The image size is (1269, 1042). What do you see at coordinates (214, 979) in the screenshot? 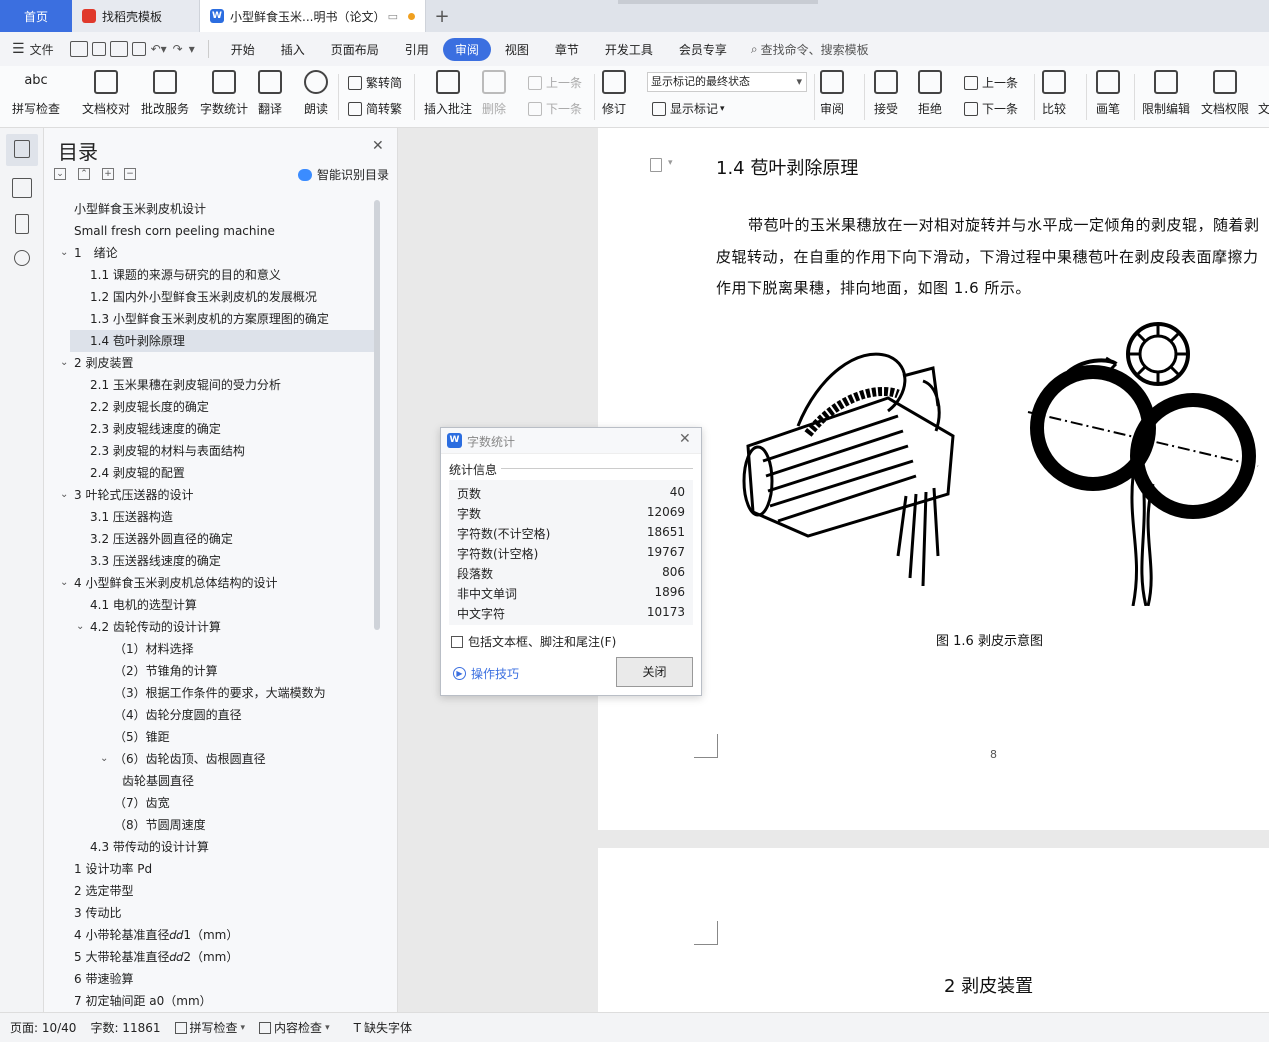
I see `toc-item: 6 带速验算` at bounding box center [214, 979].